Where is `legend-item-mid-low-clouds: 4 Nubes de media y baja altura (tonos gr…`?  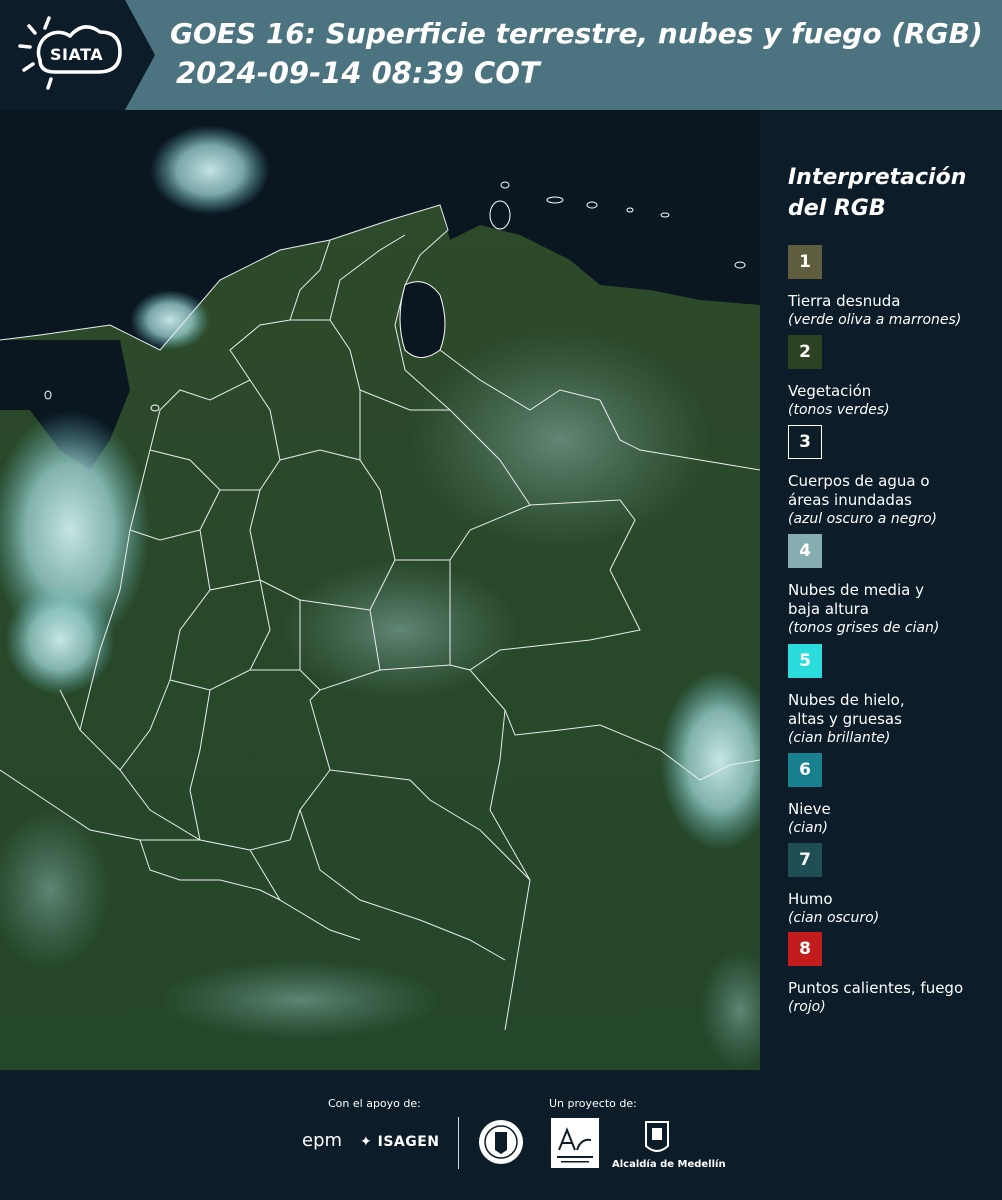
legend-item-mid-low-clouds: 4 Nubes de media y baja altura (tonos gr… is located at coordinates (893, 586).